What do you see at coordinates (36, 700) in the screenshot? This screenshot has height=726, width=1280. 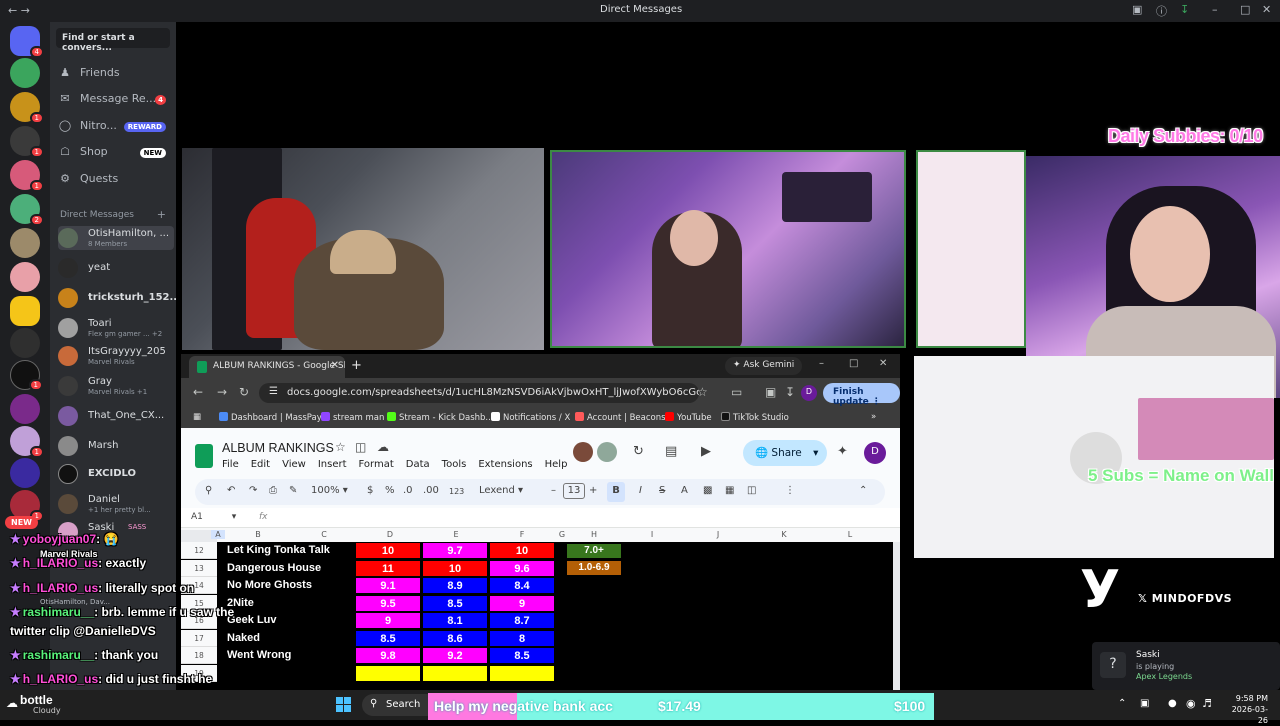 I see `weather-title: bottle` at bounding box center [36, 700].